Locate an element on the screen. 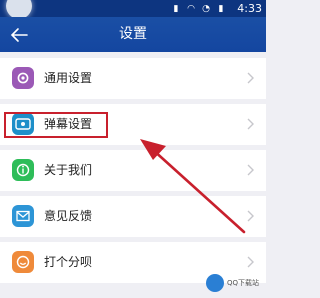 The width and height of the screenshot is (320, 298). title-bar: 设置 is located at coordinates (133, 34).